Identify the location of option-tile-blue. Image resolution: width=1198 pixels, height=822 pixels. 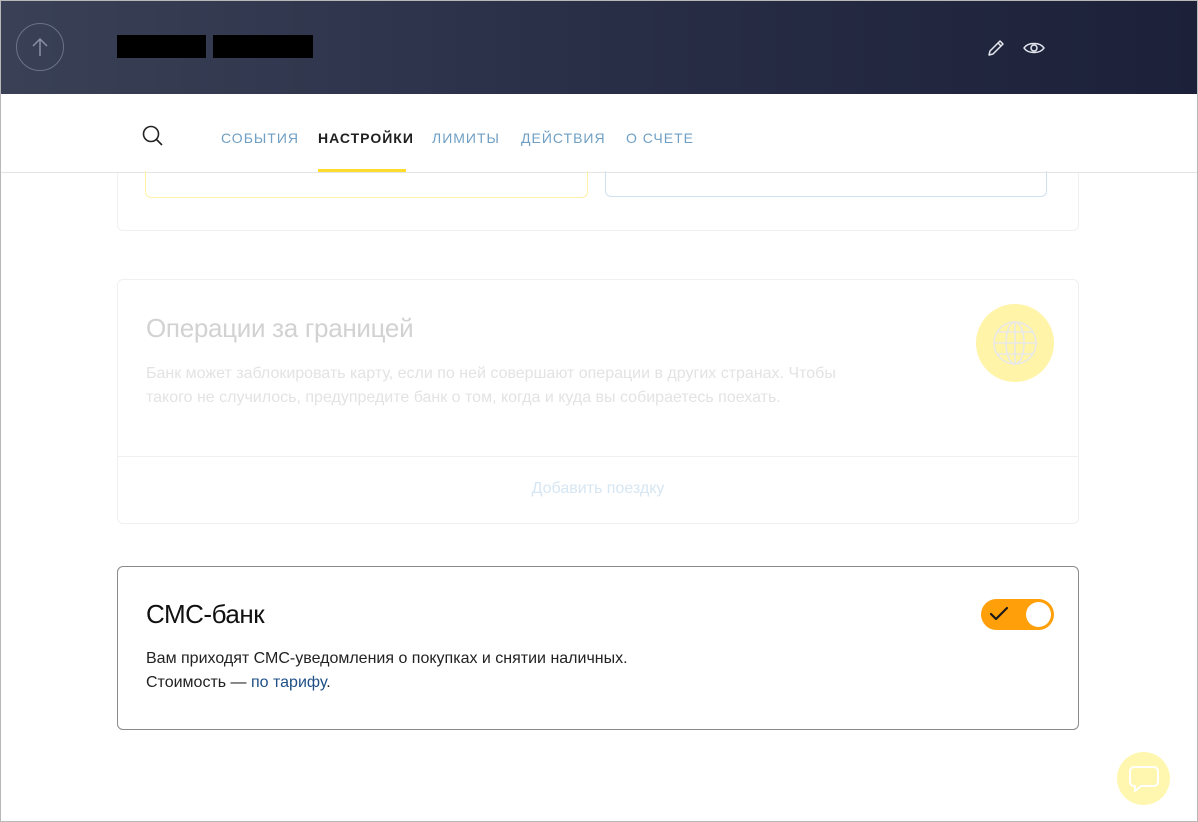
(826, 184).